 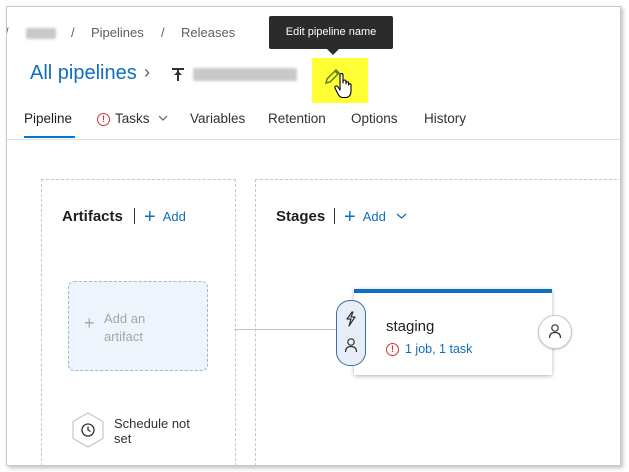 I want to click on add-artifact-tile: + Add an artifact, so click(x=138, y=326).